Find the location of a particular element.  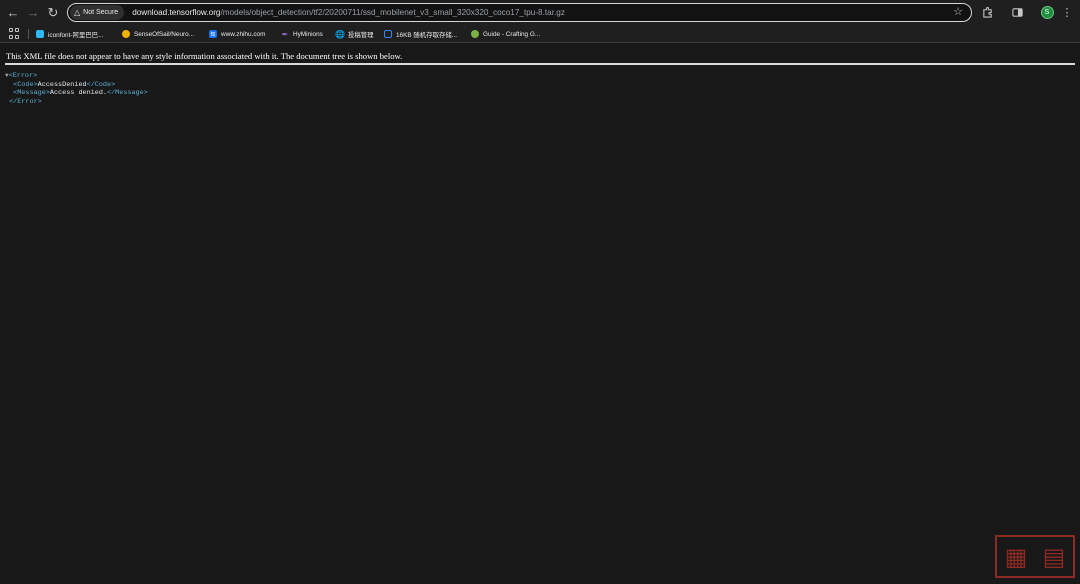

bookmark-label: HyMinions is located at coordinates (308, 34).